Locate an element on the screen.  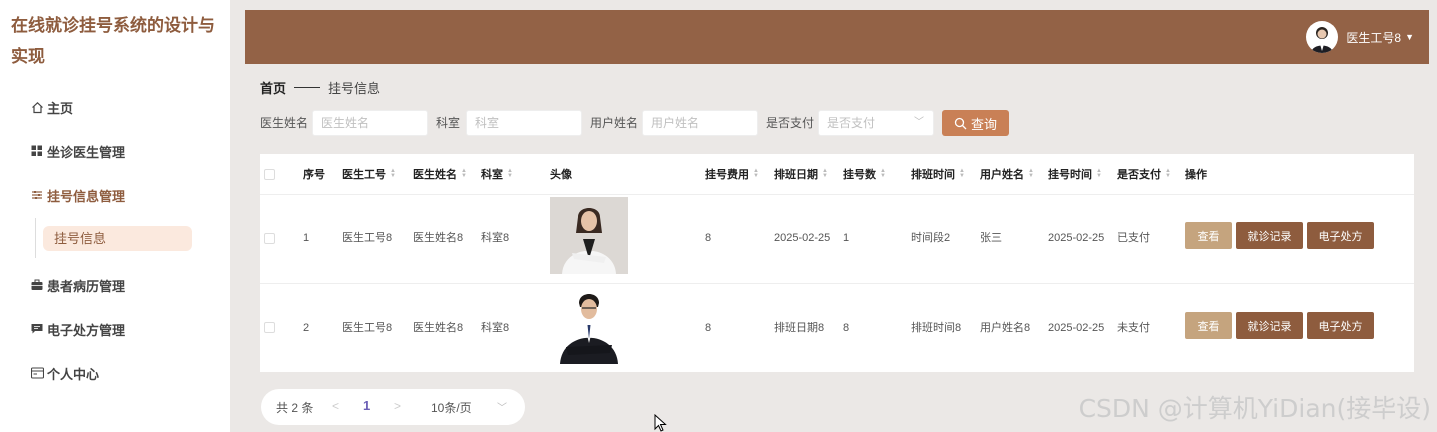
query-button: 查询 is located at coordinates (975, 123).